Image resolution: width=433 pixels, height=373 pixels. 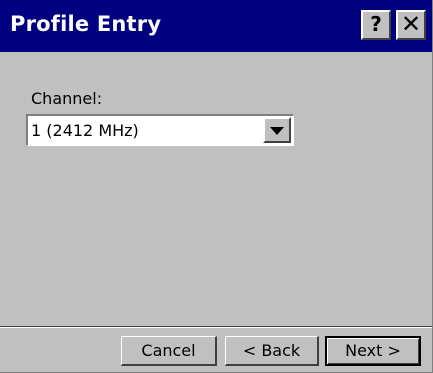 I want to click on channel-dropdown-button, so click(x=277, y=130).